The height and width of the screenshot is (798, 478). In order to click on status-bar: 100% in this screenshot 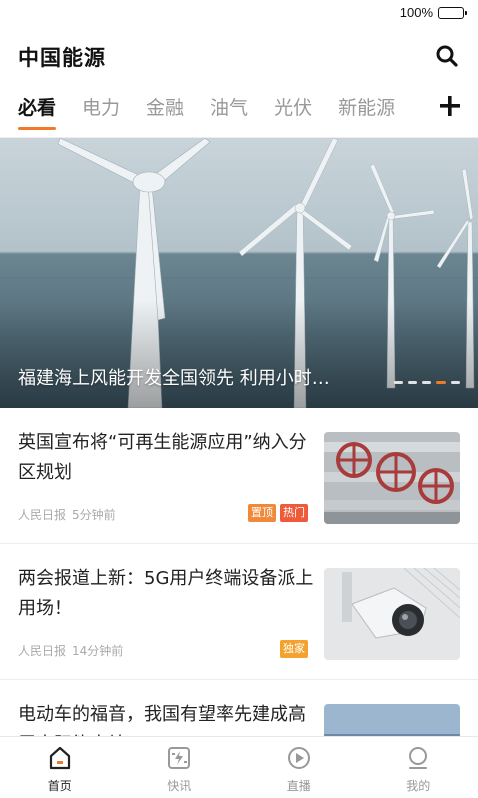, I will do `click(239, 13)`.